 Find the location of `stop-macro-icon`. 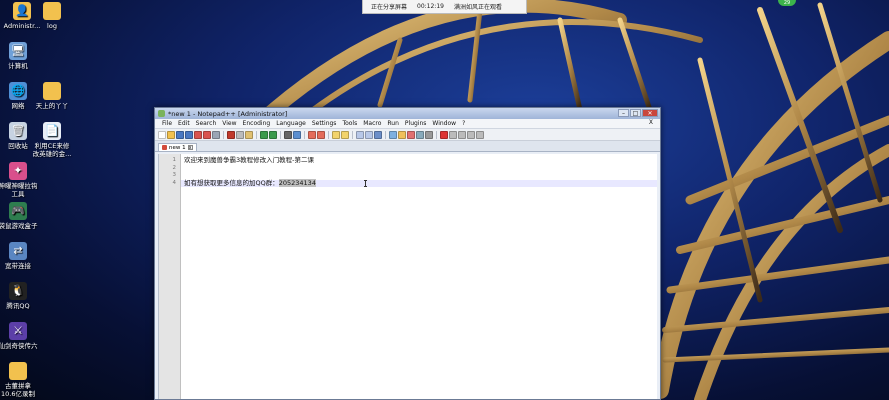

stop-macro-icon is located at coordinates (453, 134).